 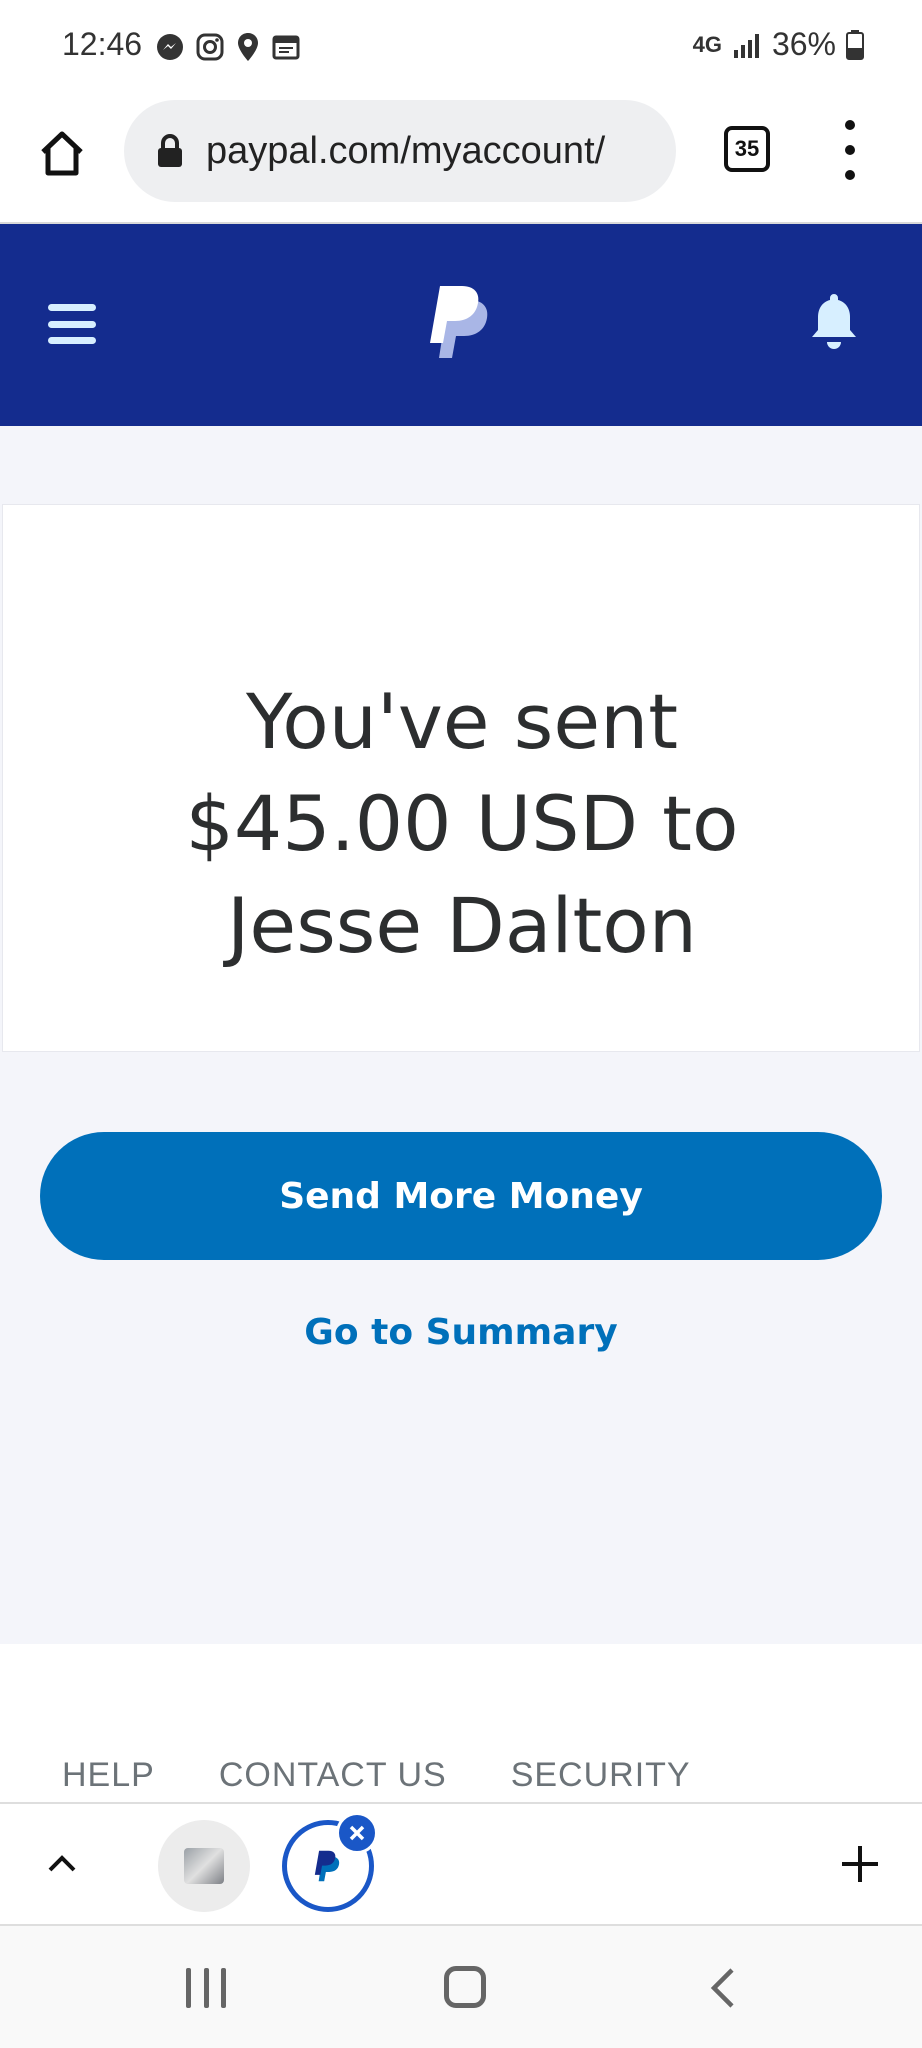 I want to click on home-button, so click(x=62, y=154).